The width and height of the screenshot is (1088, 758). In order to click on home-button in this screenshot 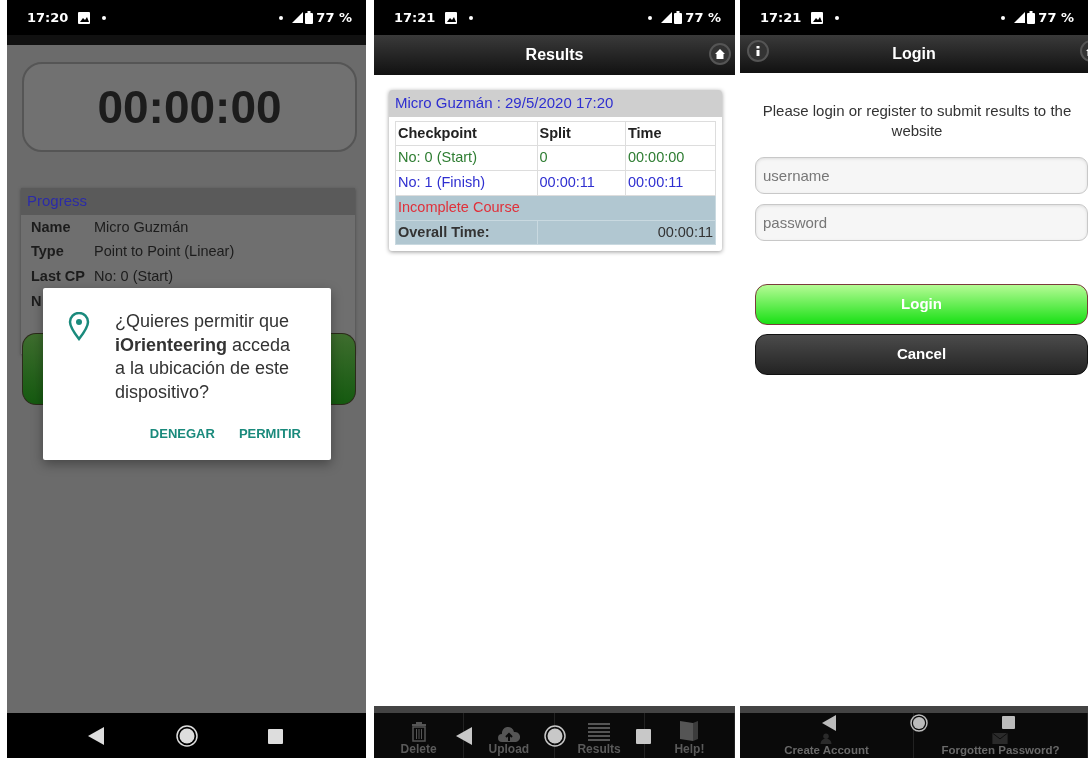, I will do `click(720, 54)`.